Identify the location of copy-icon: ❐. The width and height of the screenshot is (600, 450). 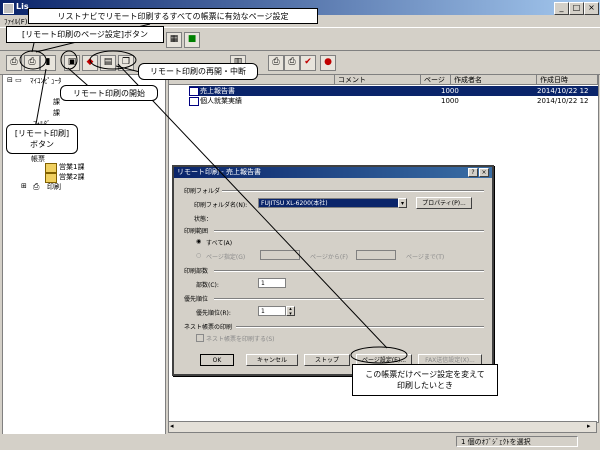
(126, 63).